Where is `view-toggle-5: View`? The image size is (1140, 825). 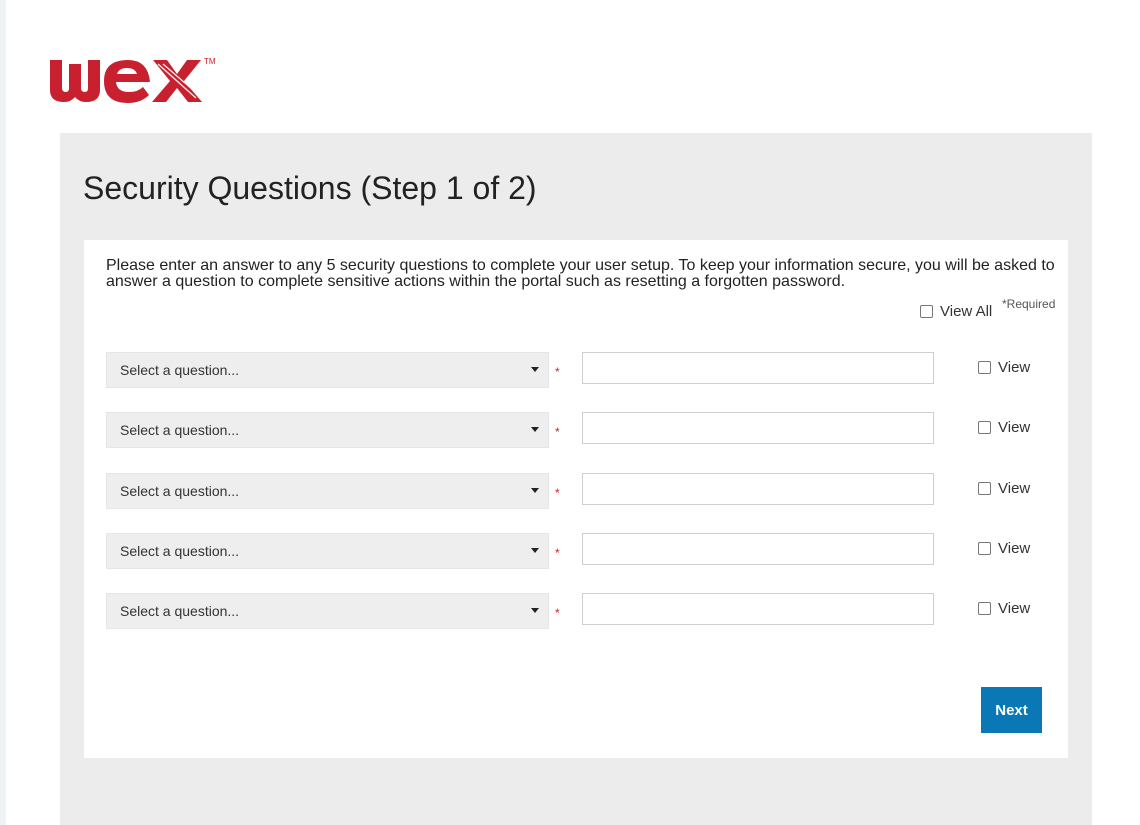 view-toggle-5: View is located at coordinates (1004, 608).